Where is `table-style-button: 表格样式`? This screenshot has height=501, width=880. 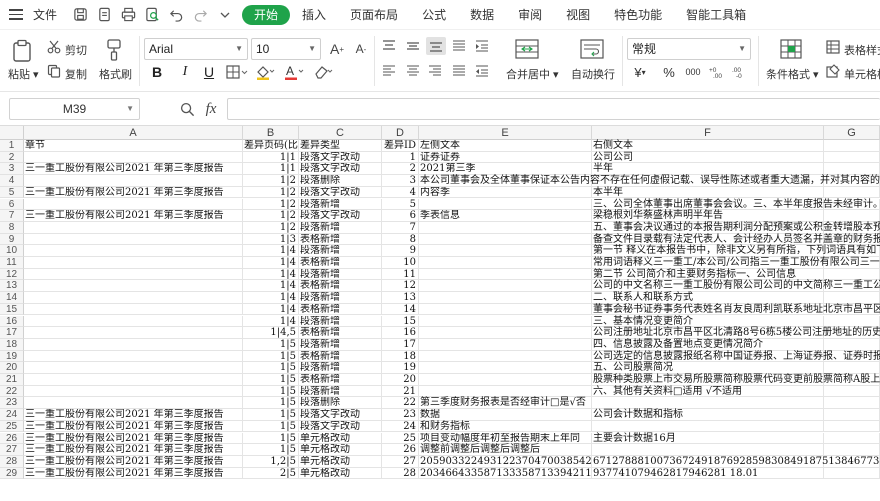 table-style-button: 表格样式 is located at coordinates (862, 50).